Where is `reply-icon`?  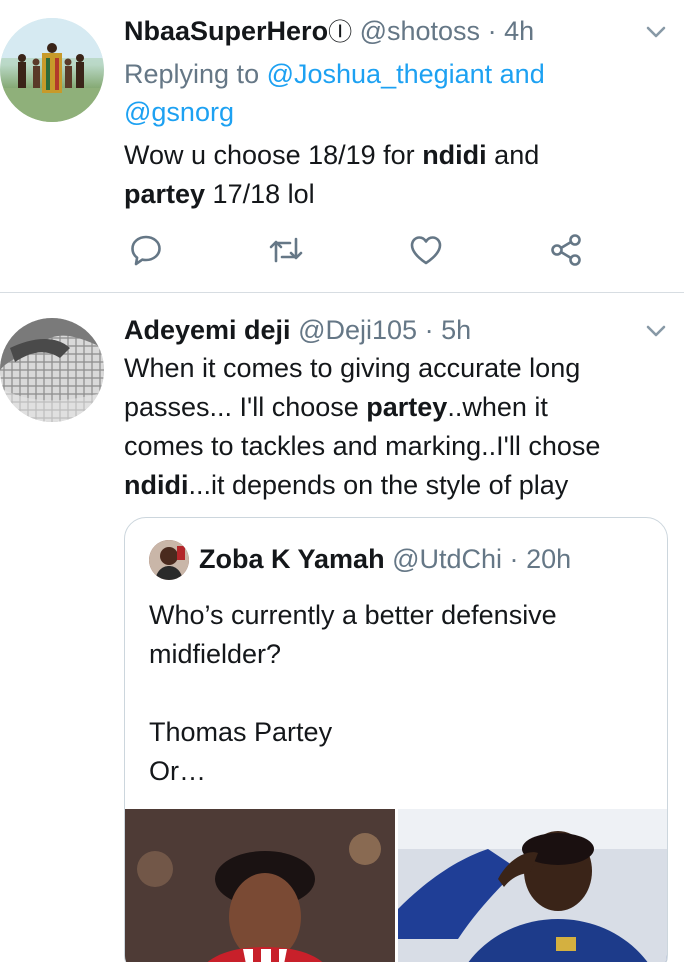
reply-icon is located at coordinates (146, 250).